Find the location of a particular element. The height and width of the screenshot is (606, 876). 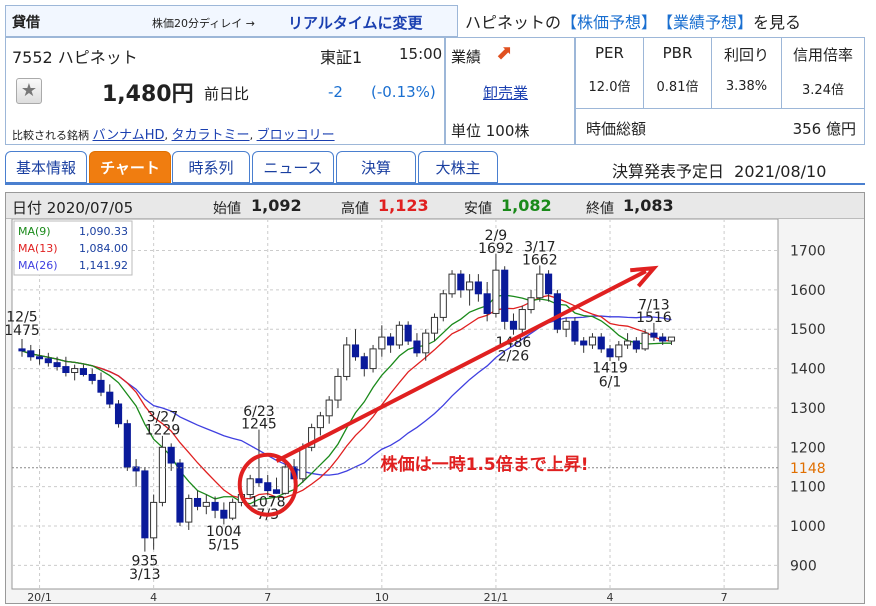

metric-value: 3.24倍 is located at coordinates (823, 90).